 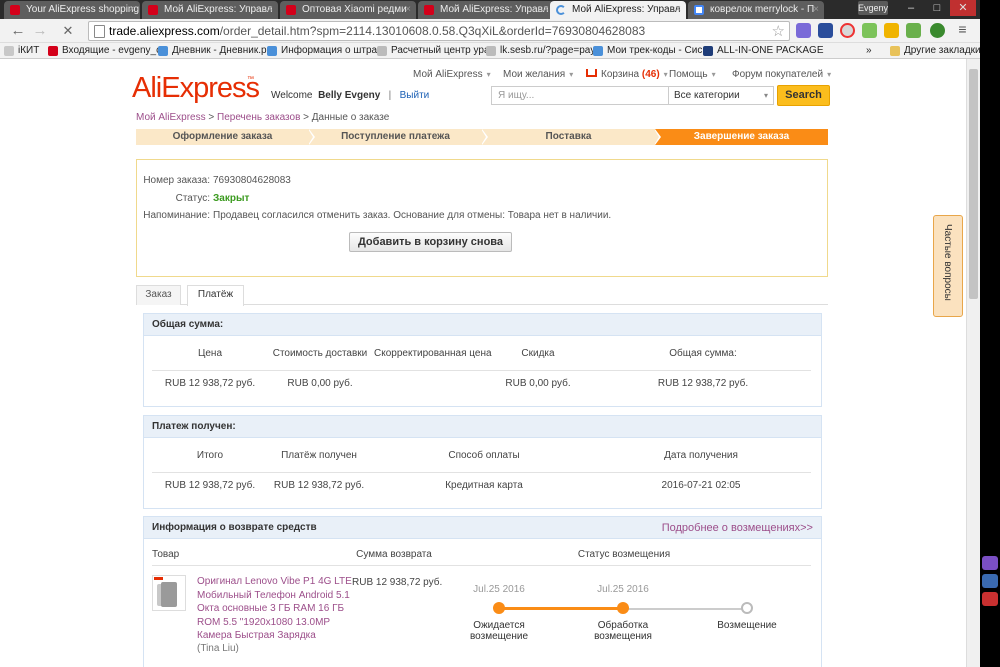 What do you see at coordinates (781, 74) in the screenshot?
I see `forum-menu: Форум покупателей ▾` at bounding box center [781, 74].